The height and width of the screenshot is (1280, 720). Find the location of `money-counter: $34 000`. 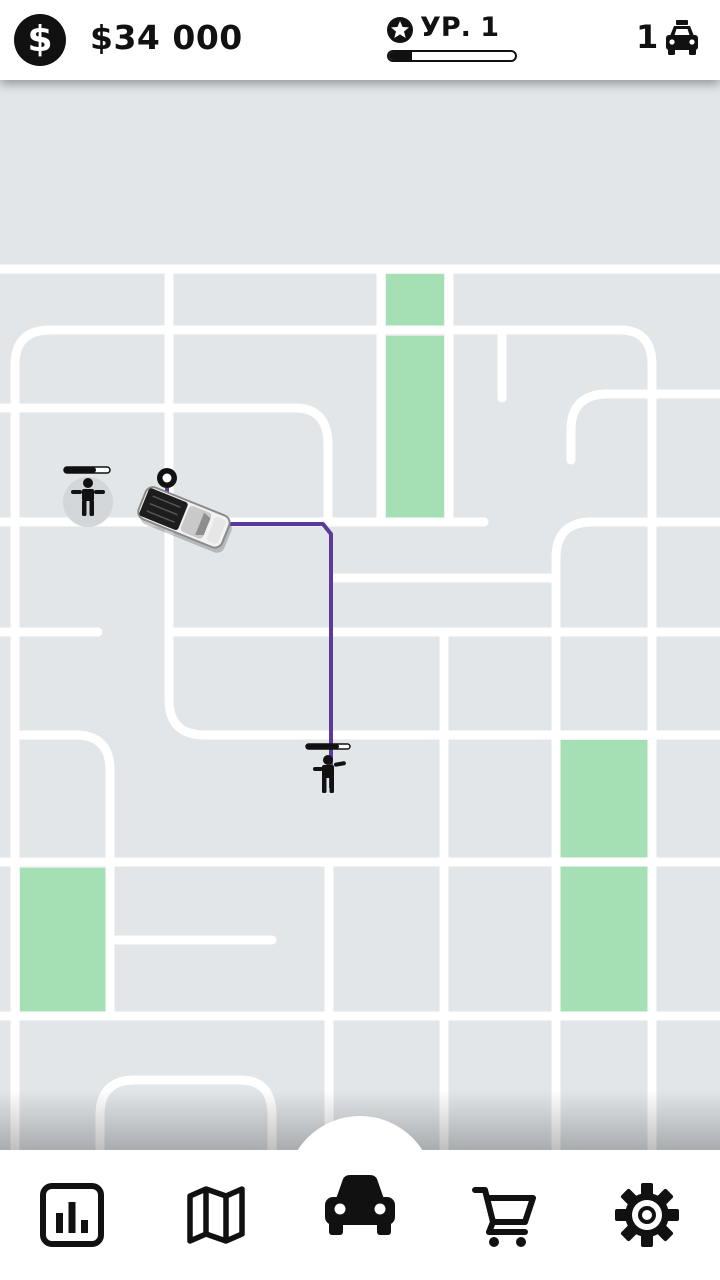

money-counter: $34 000 is located at coordinates (166, 37).